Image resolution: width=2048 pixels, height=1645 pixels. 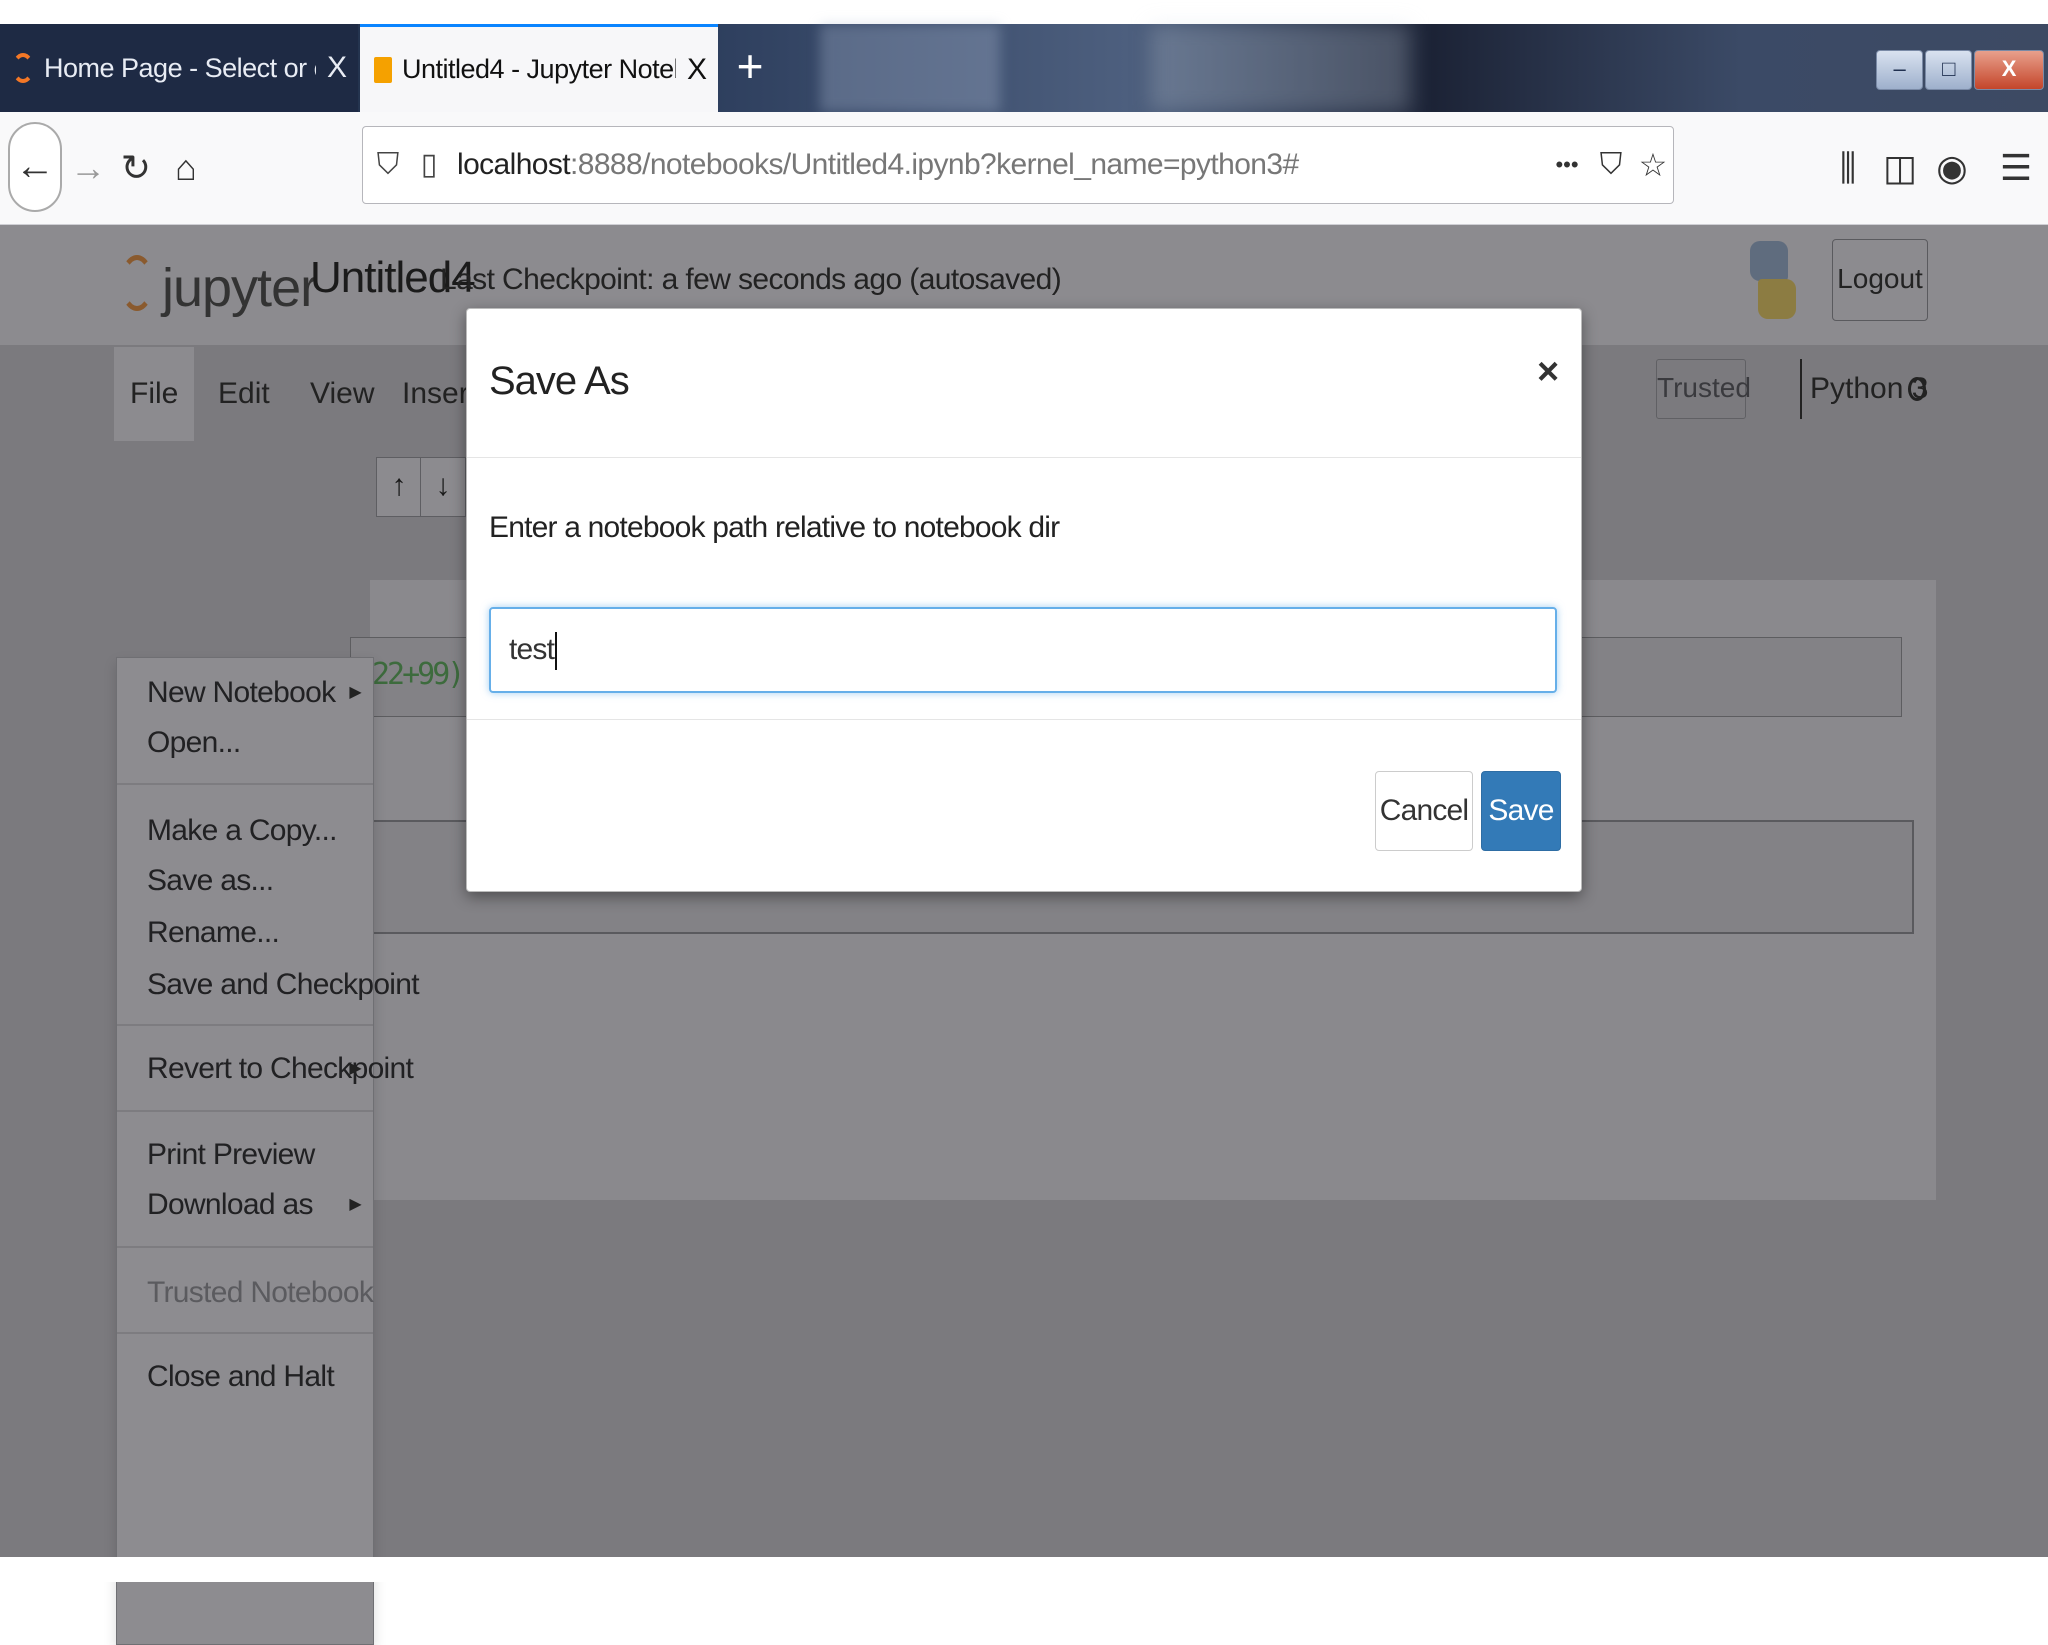 I want to click on menu-item-label: Print Preview, so click(x=231, y=1154).